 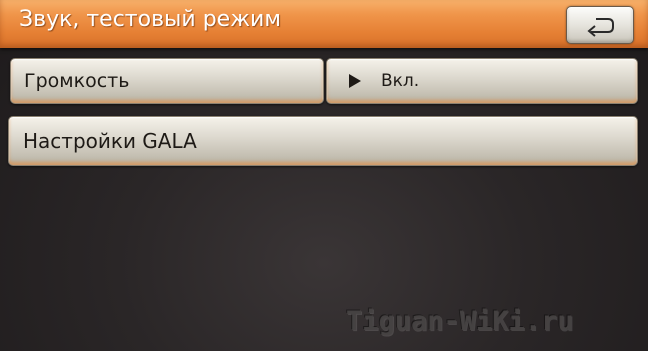 I want to click on volume-value-button: Вкл., so click(x=482, y=81).